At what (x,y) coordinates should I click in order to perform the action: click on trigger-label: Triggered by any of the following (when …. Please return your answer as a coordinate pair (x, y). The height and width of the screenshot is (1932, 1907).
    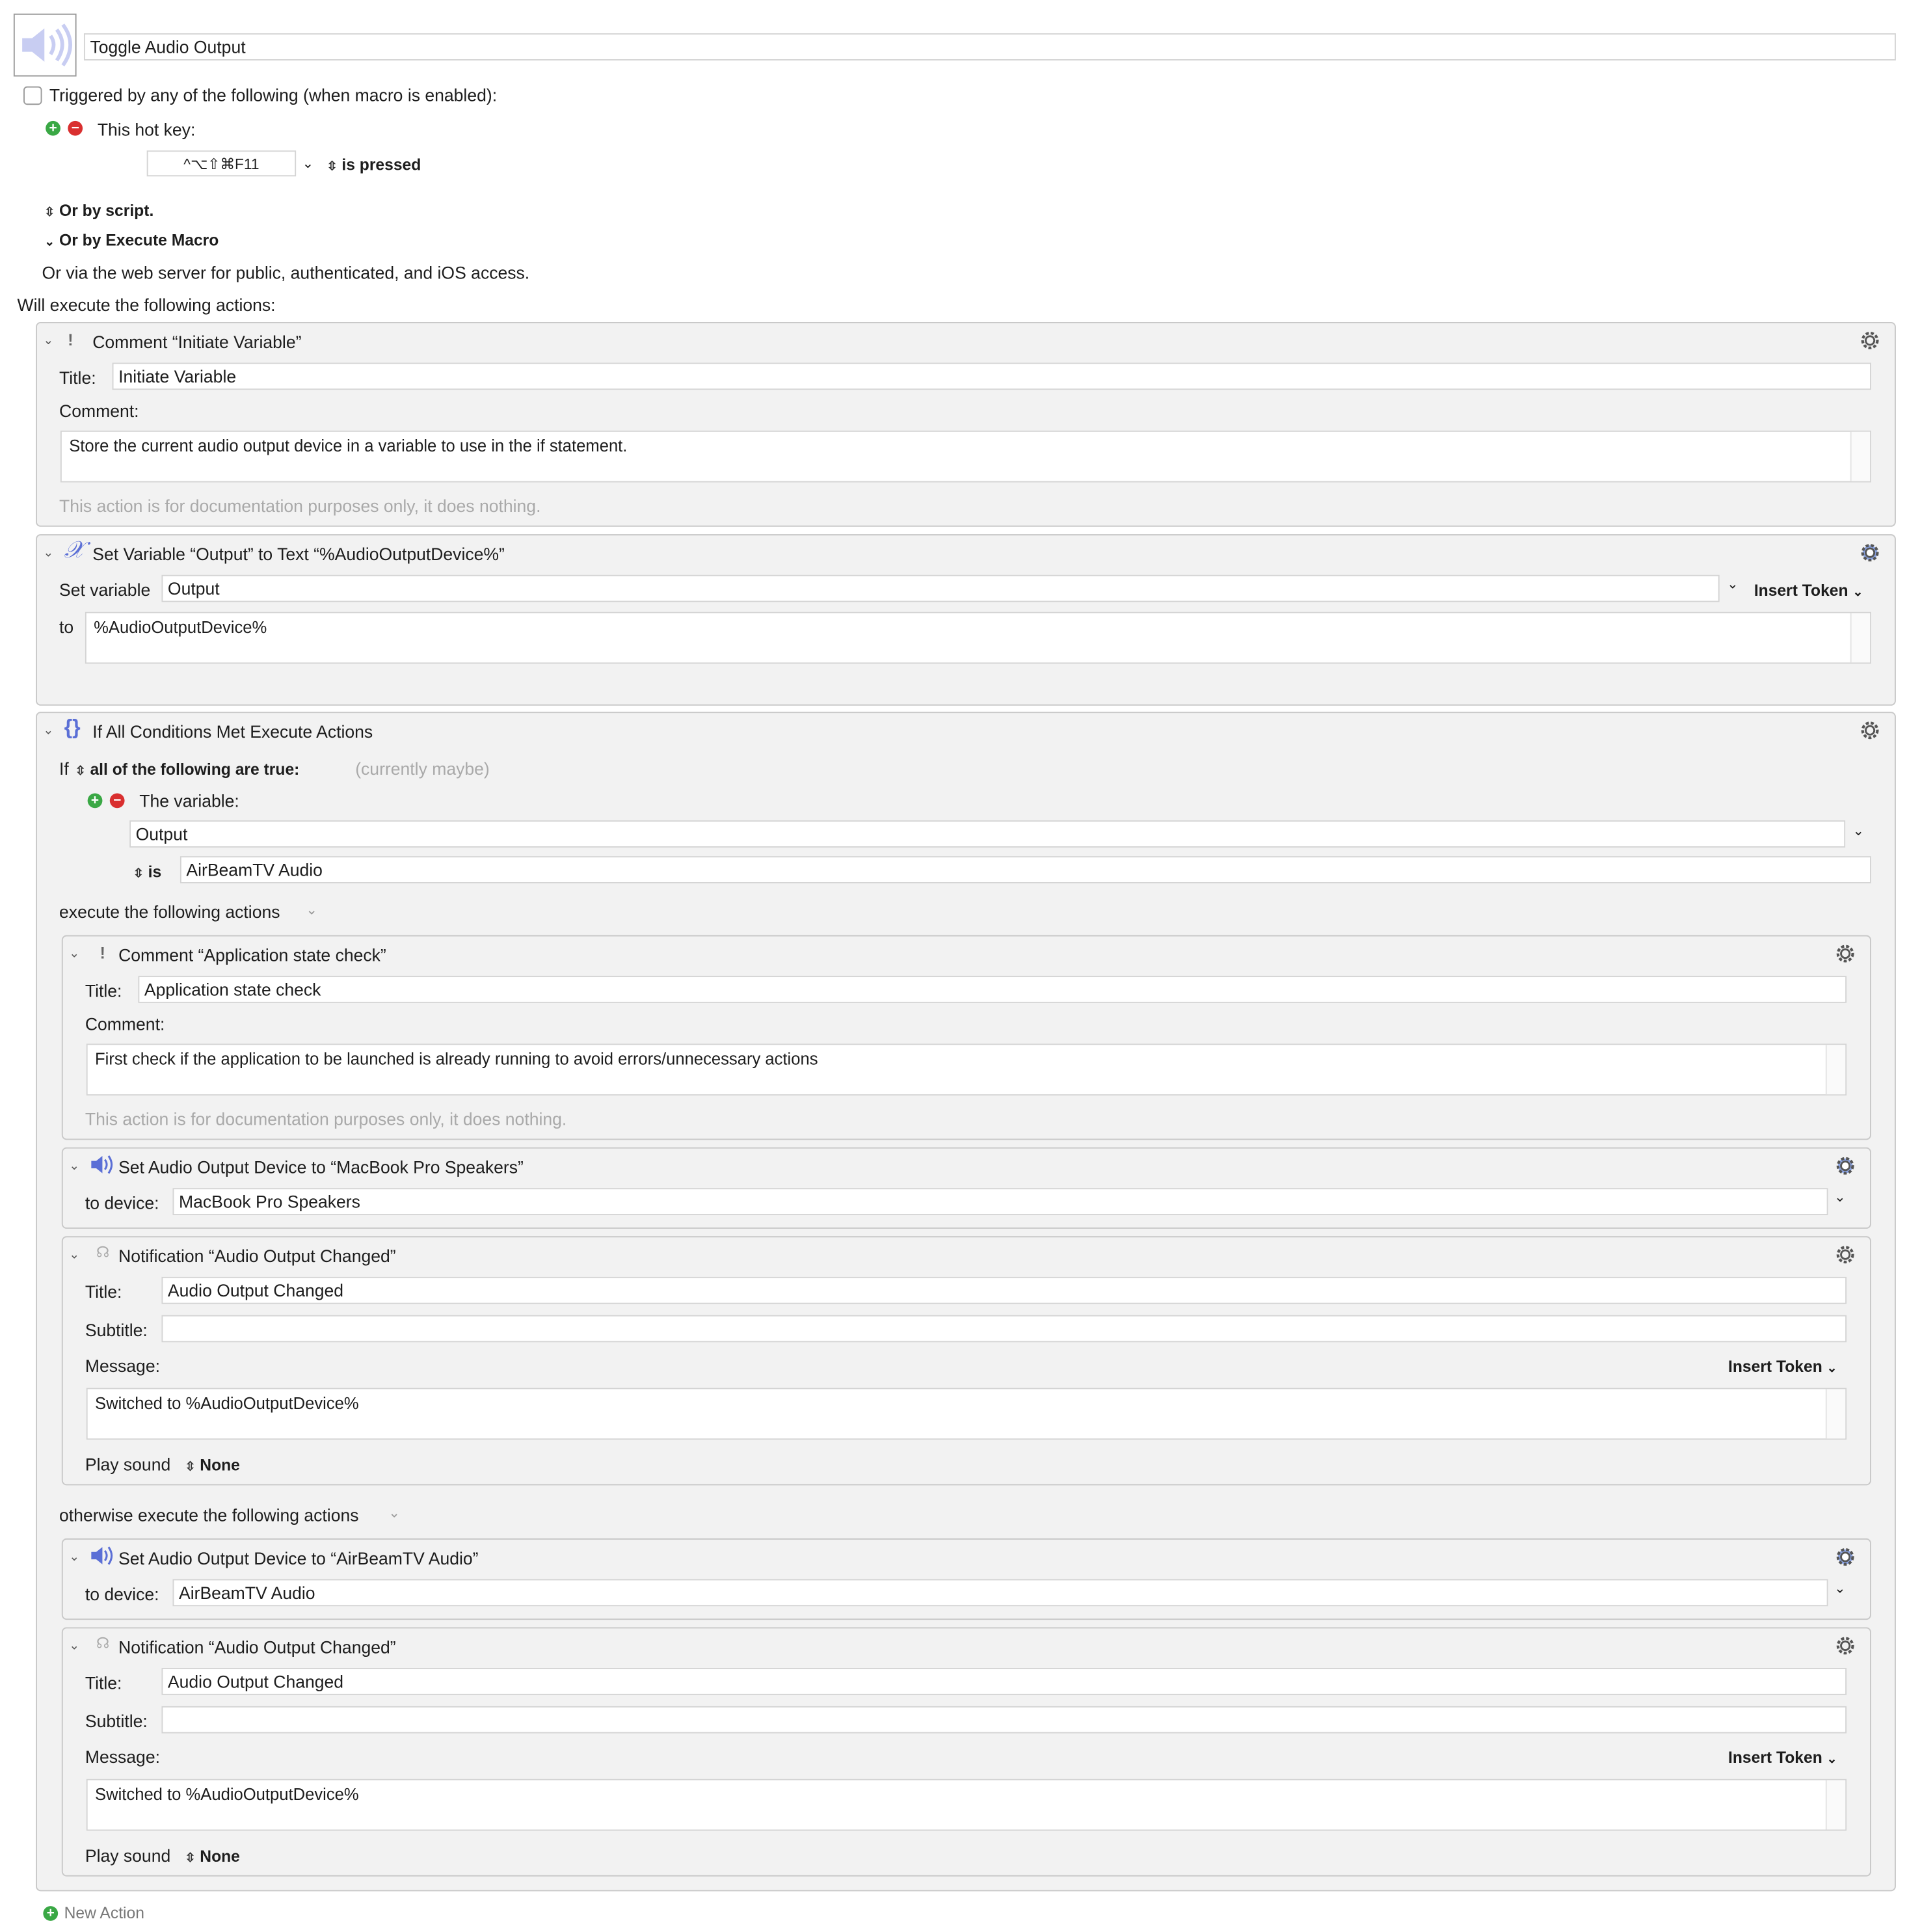
    Looking at the image, I should click on (273, 95).